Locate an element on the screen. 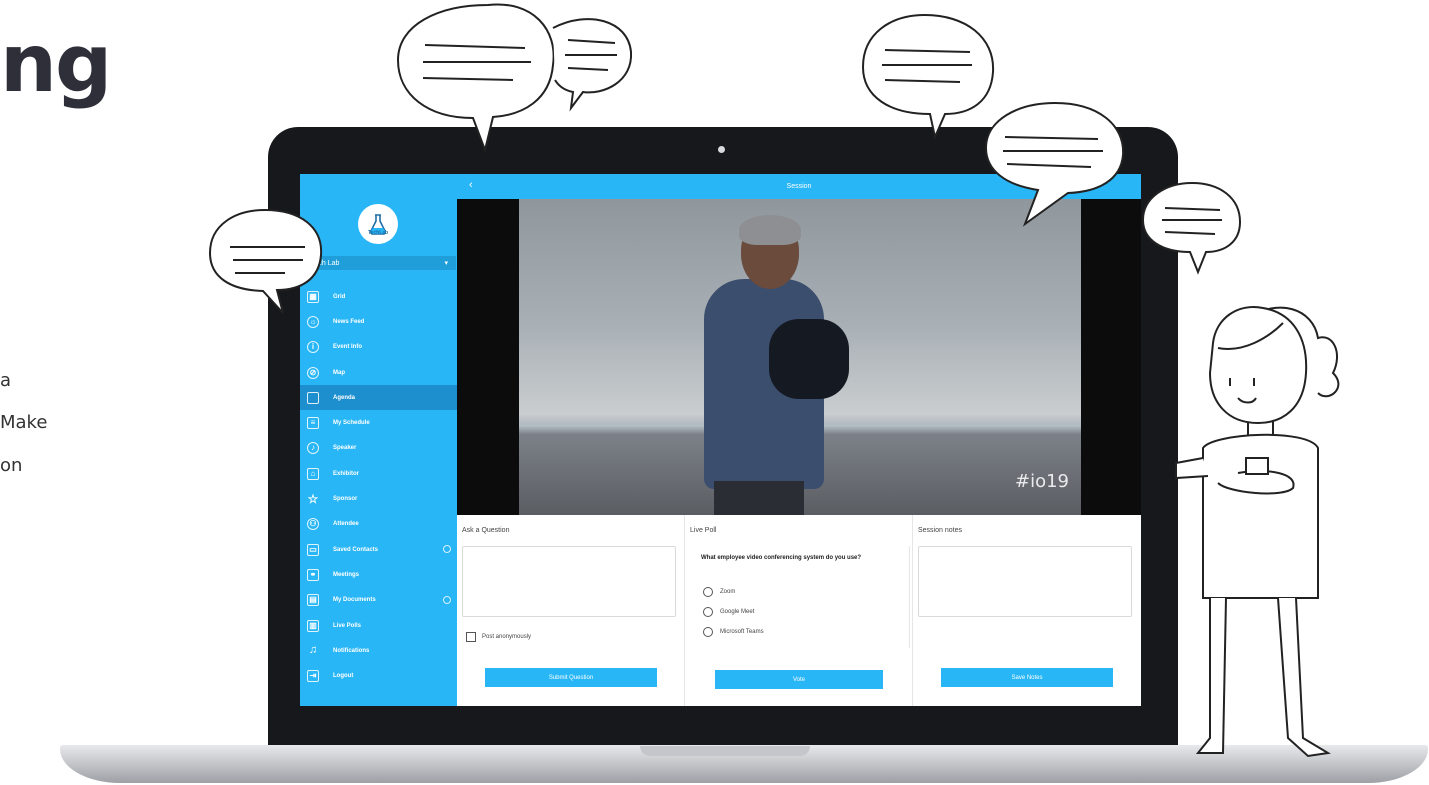 Image resolution: width=1429 pixels, height=785 pixels. exhibitor-icon: ⌂ is located at coordinates (313, 473).